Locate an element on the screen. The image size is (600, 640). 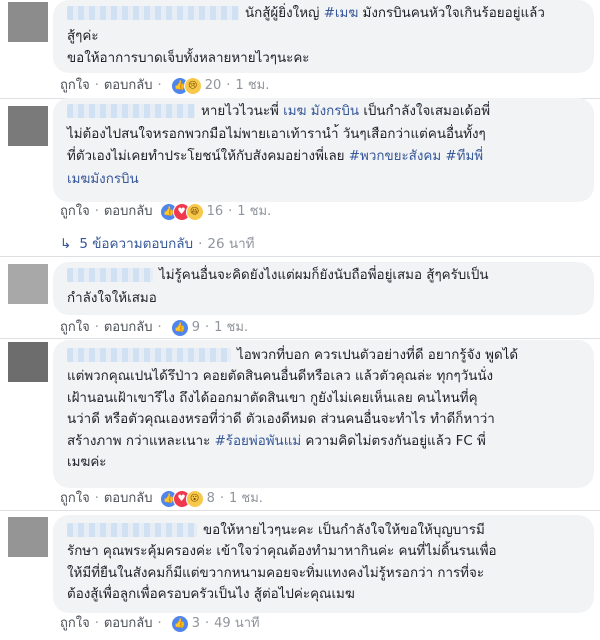
reactions-summary: 👍 😢 is located at coordinates (186, 85).